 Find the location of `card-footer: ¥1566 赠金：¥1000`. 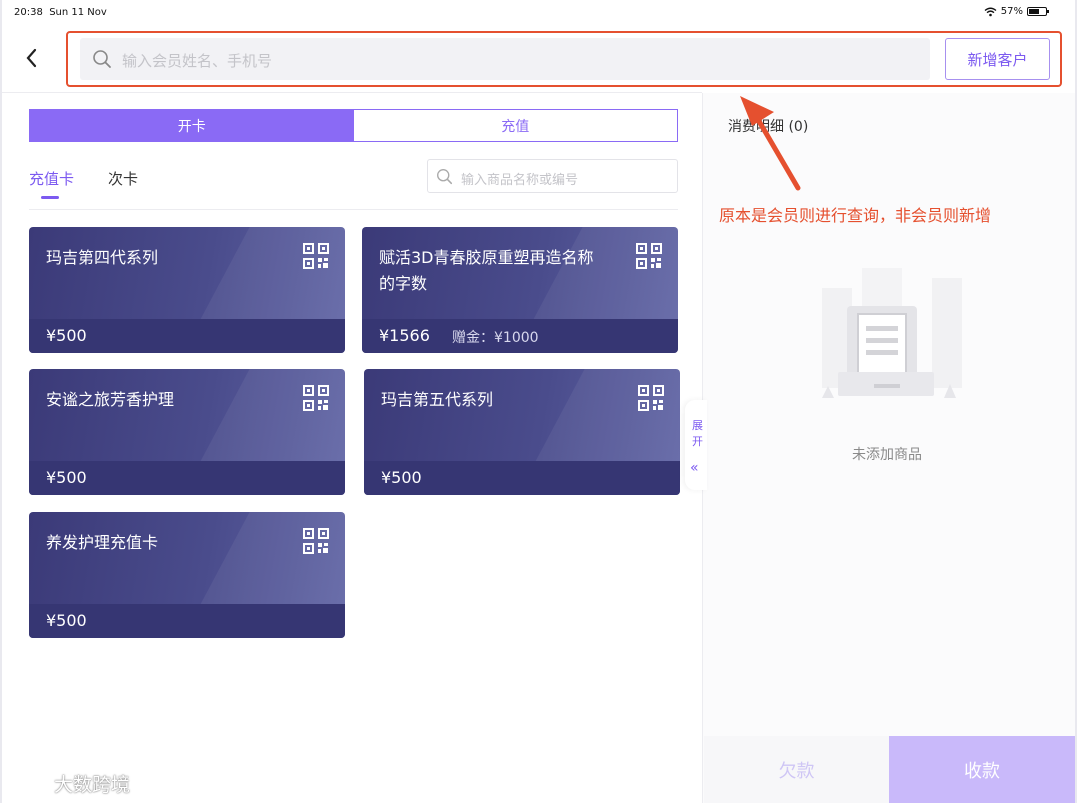

card-footer: ¥1566 赠金：¥1000 is located at coordinates (520, 336).